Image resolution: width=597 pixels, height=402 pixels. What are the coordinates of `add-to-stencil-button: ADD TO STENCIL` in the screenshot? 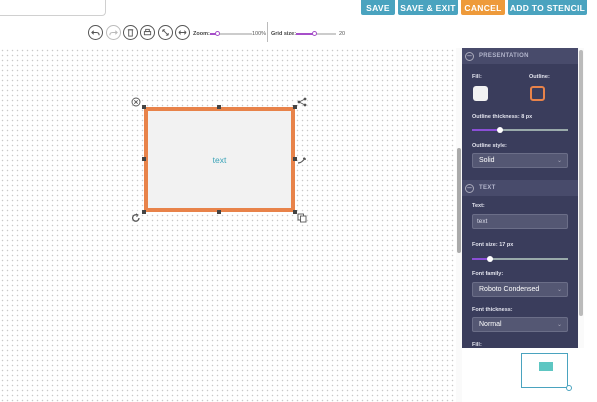 It's located at (547, 7).